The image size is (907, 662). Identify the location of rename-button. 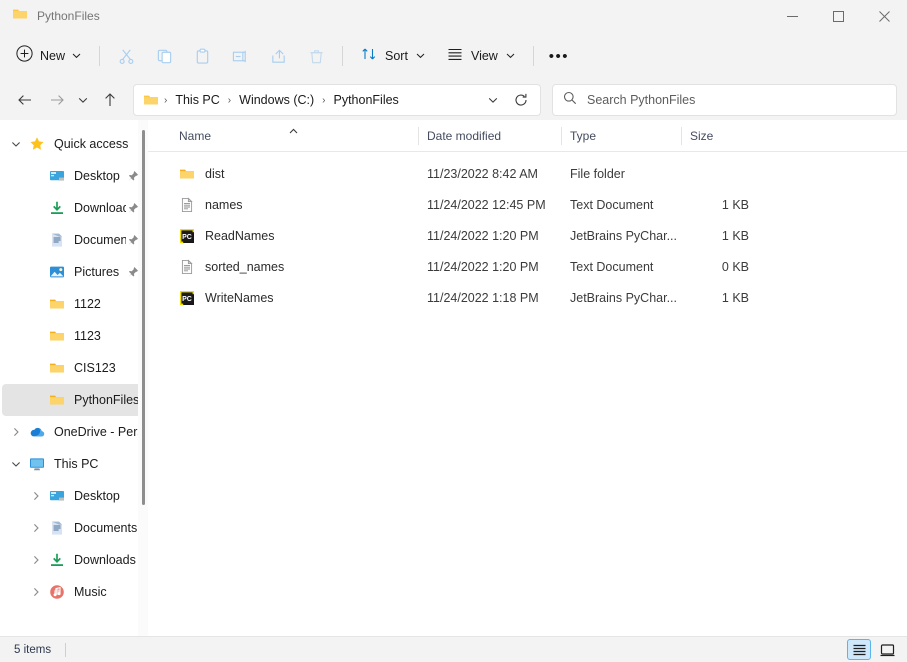
(240, 56).